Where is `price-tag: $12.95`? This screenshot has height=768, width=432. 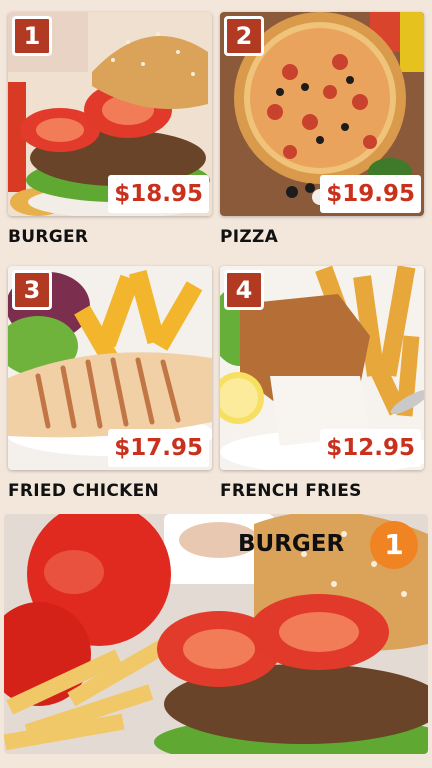 price-tag: $12.95 is located at coordinates (370, 448).